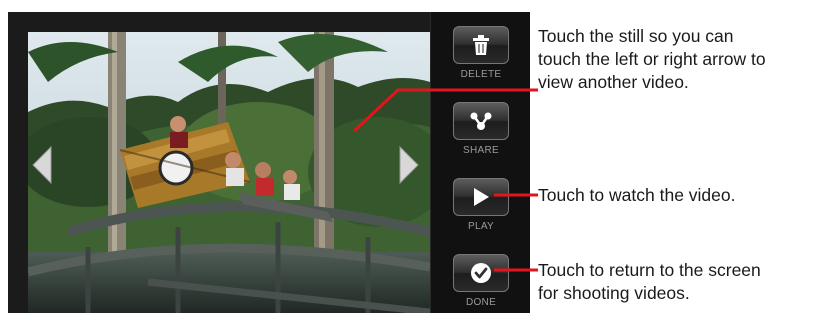 This screenshot has width=822, height=313. Describe the element at coordinates (614, 293) in the screenshot. I see `callout-done-line: for shooting videos.` at that location.